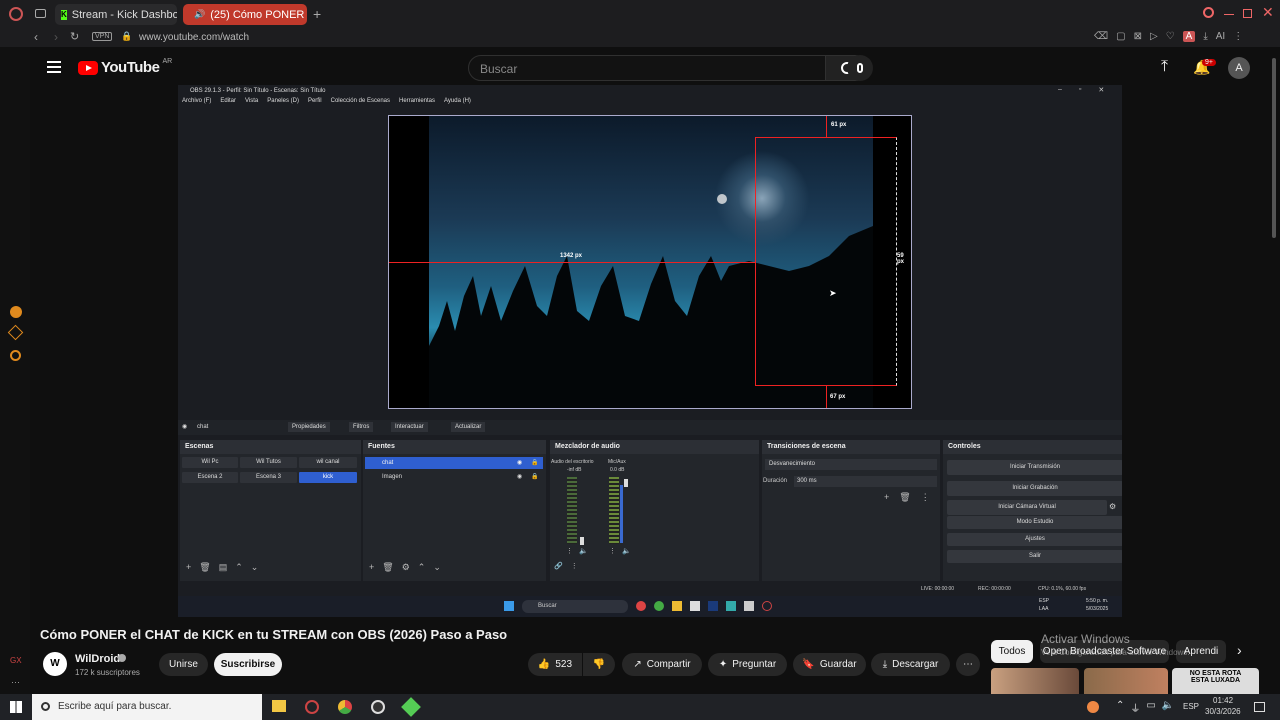 The height and width of the screenshot is (720, 1280). Describe the element at coordinates (409, 427) in the screenshot. I see `interact-button: Interactuar` at that location.